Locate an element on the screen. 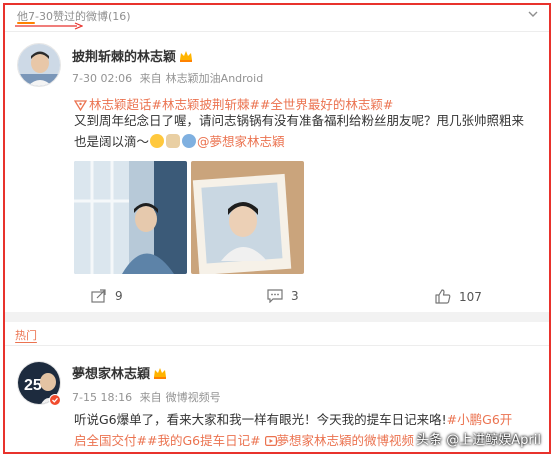  post-source: 微博视频号 is located at coordinates (193, 397).